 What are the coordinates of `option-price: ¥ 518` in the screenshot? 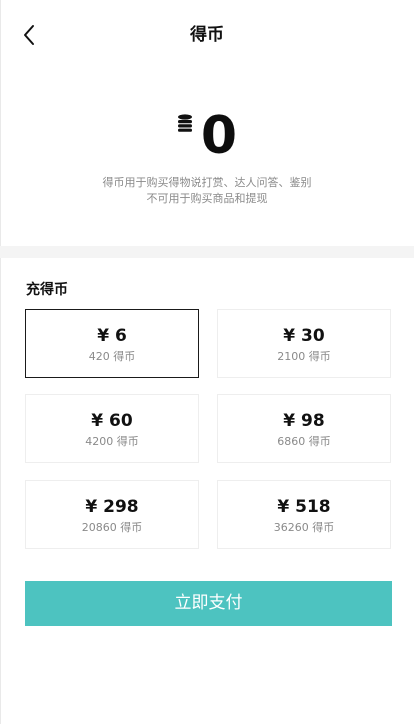 It's located at (304, 507).